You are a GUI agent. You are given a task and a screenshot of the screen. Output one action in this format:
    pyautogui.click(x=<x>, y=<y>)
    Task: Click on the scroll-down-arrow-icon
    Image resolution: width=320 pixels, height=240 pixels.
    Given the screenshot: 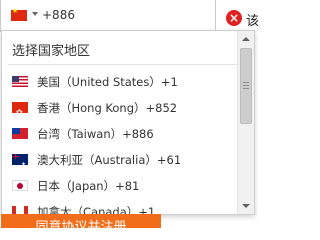 What is the action you would take?
    pyautogui.click(x=246, y=206)
    